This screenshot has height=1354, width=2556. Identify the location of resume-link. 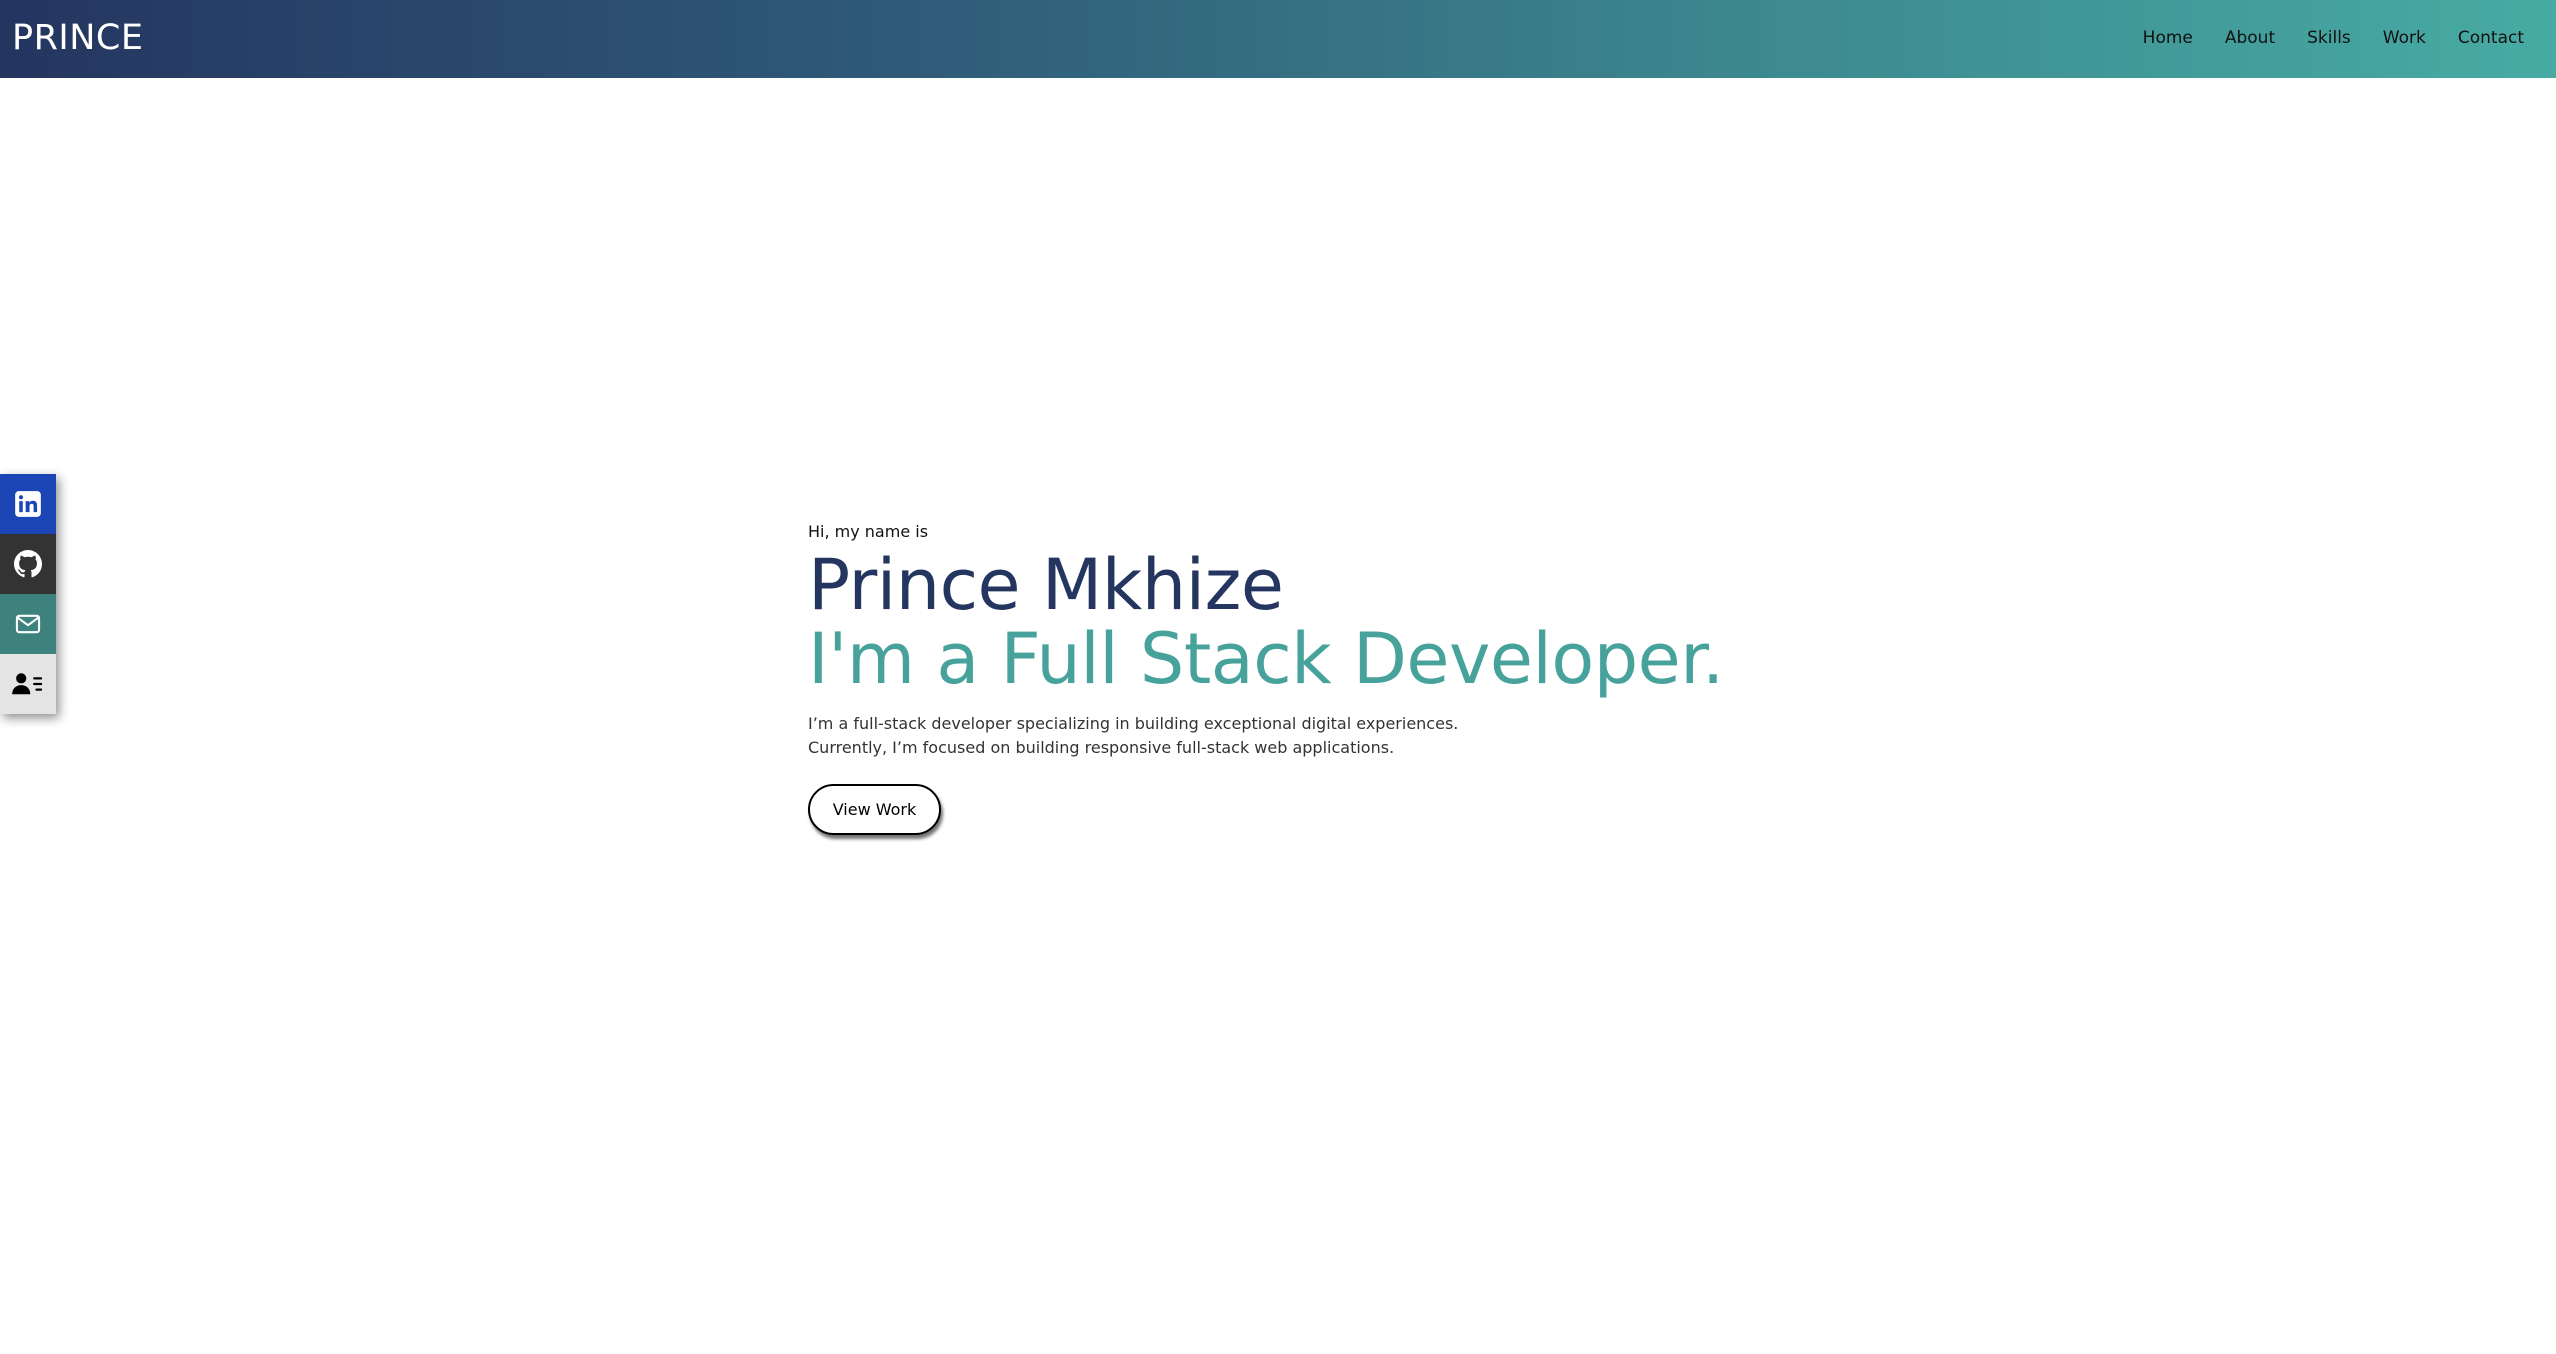
(28, 684).